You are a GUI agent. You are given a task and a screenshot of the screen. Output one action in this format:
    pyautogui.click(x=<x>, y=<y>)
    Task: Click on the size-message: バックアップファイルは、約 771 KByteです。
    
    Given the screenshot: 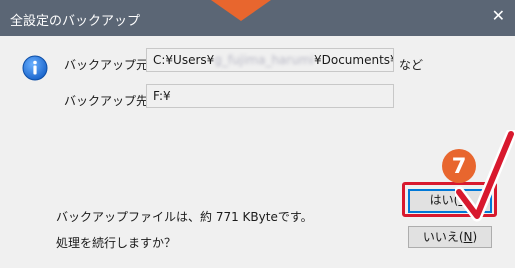 What is the action you would take?
    pyautogui.click(x=184, y=217)
    